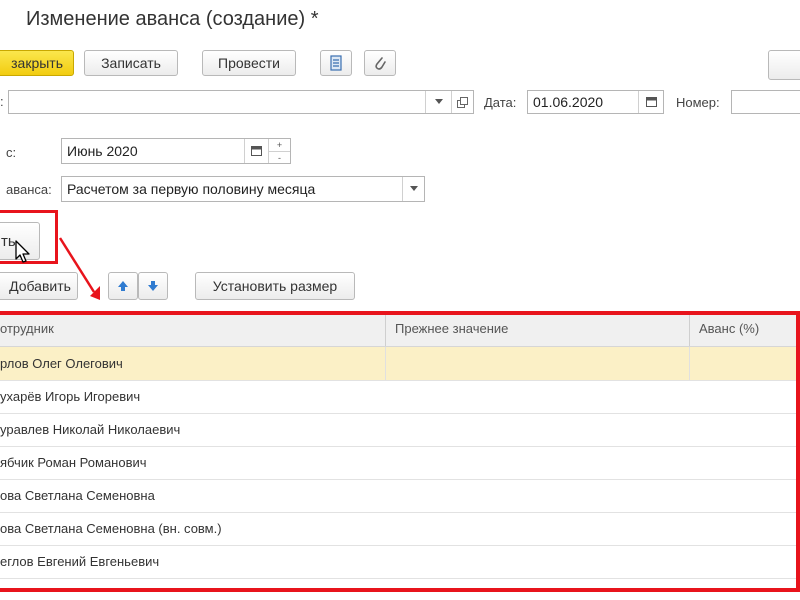 This screenshot has width=800, height=600. I want to click on date-value: 01.06.2020, so click(568, 102).